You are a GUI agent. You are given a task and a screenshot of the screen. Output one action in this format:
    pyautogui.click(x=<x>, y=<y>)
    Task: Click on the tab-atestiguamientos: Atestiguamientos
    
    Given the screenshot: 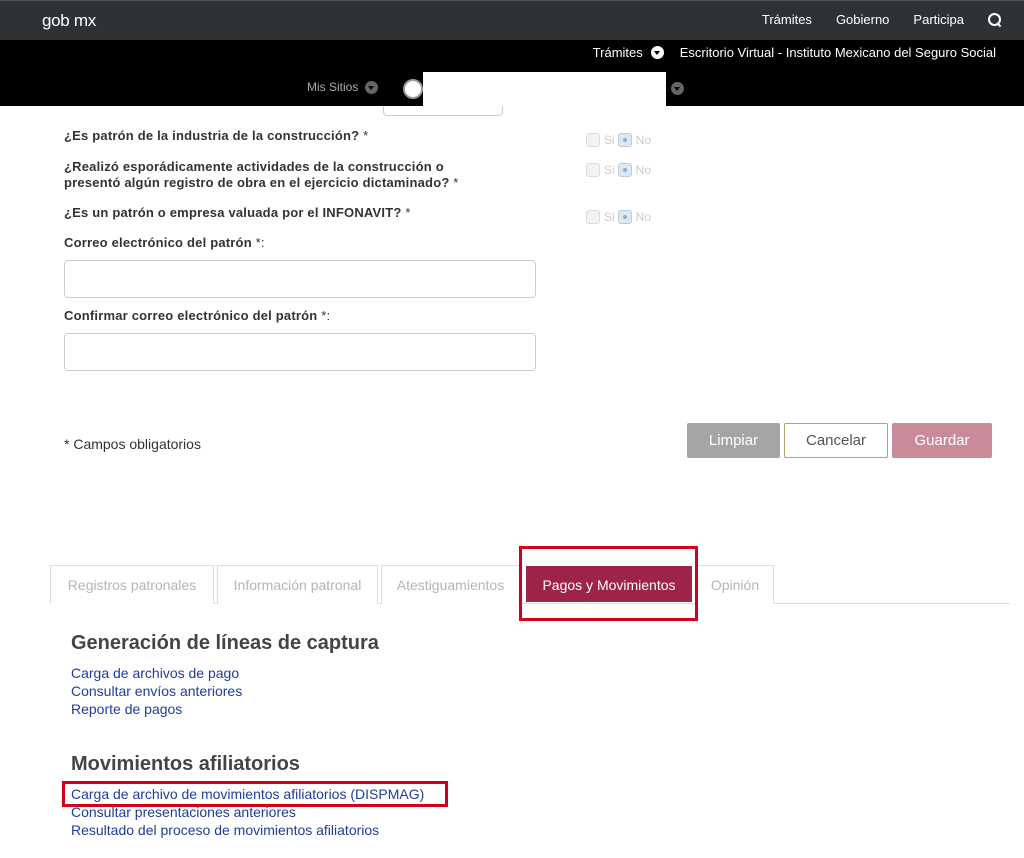 What is the action you would take?
    pyautogui.click(x=450, y=584)
    